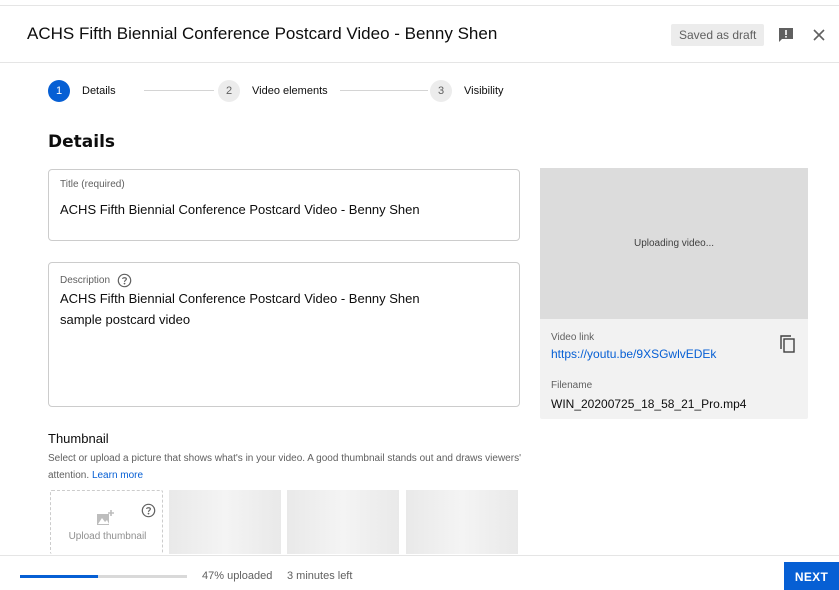 The height and width of the screenshot is (590, 839). Describe the element at coordinates (59, 91) in the screenshot. I see `step-number: 1` at that location.